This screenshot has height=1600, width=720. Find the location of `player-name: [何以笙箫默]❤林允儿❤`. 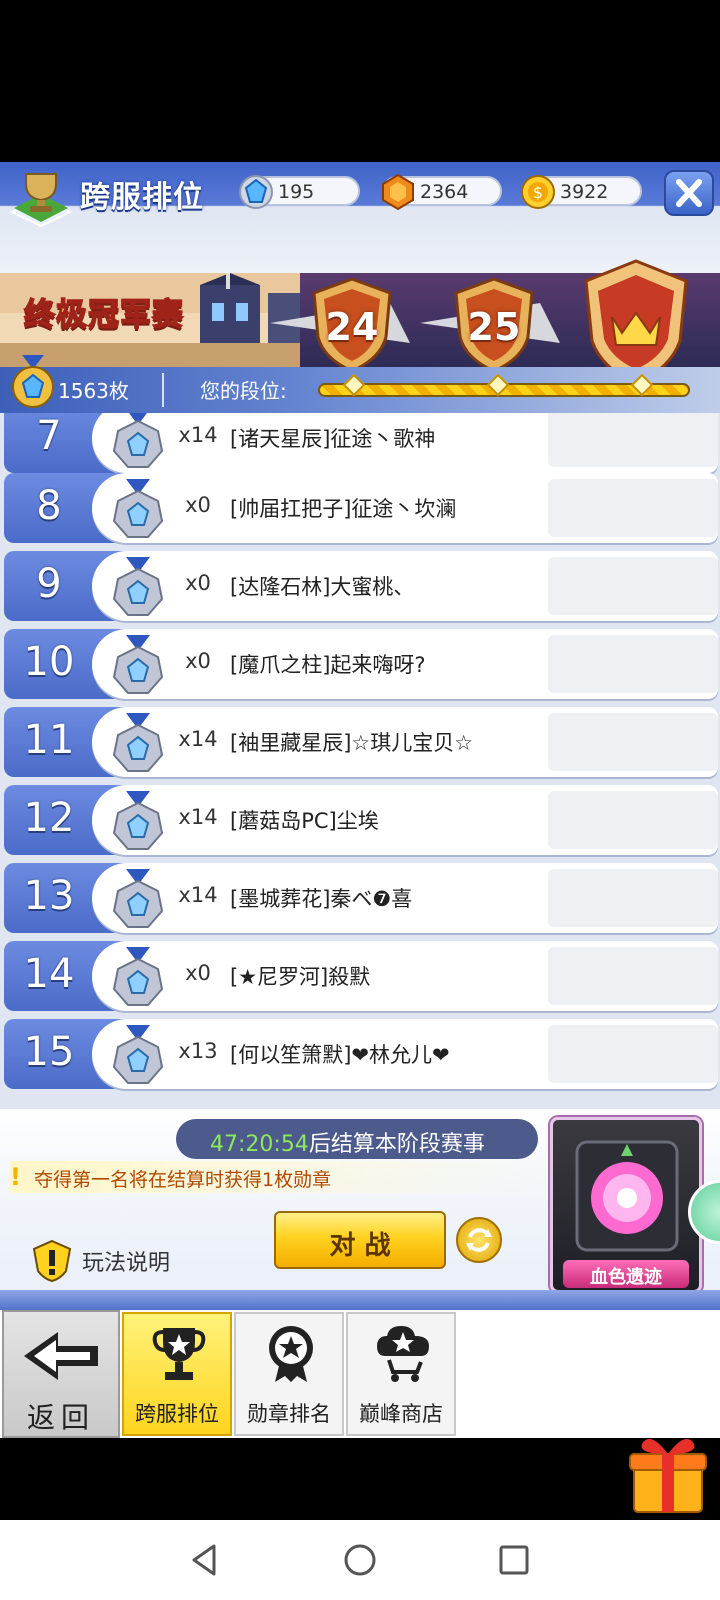

player-name: [何以笙箫默]❤林允儿❤ is located at coordinates (340, 1055).